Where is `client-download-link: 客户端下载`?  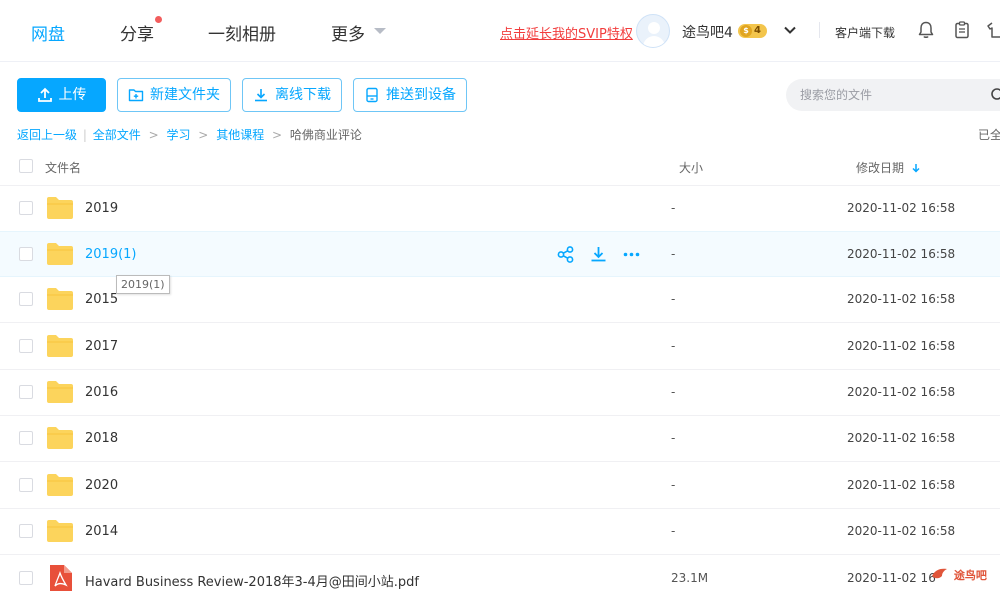 client-download-link: 客户端下载 is located at coordinates (865, 32).